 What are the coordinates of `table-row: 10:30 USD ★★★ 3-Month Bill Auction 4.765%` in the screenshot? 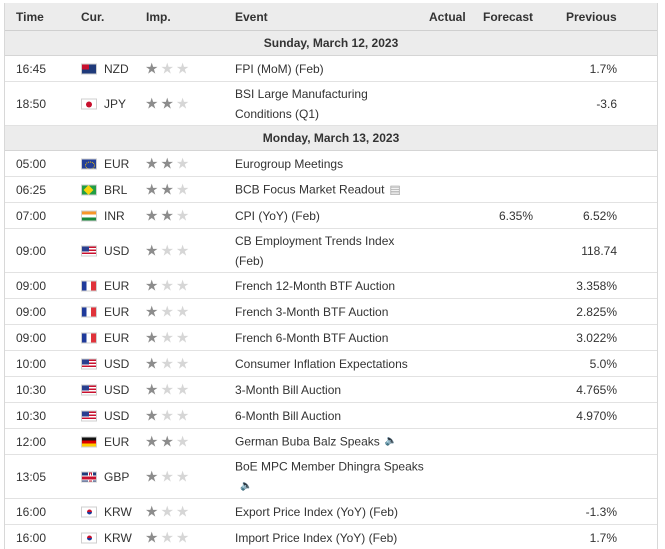 It's located at (331, 390).